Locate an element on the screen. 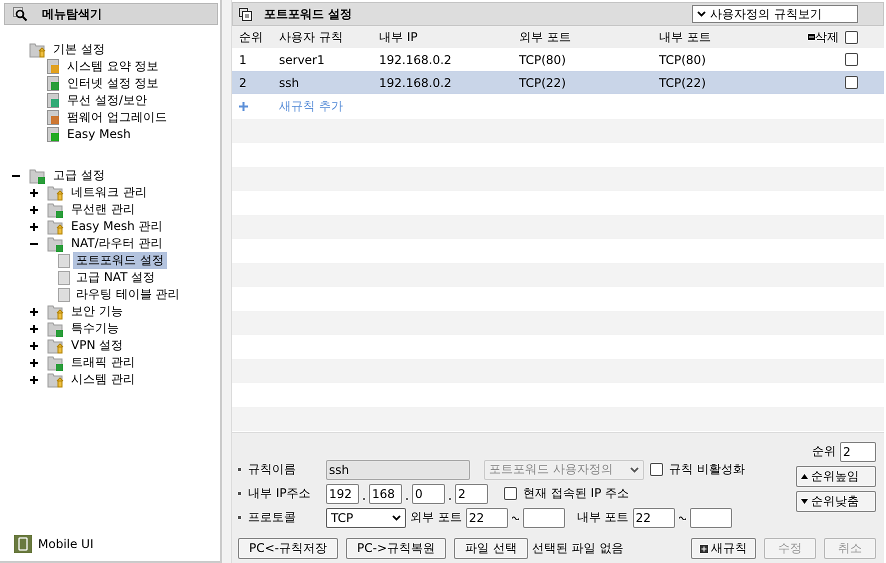  field-label: 순위 is located at coordinates (824, 451).